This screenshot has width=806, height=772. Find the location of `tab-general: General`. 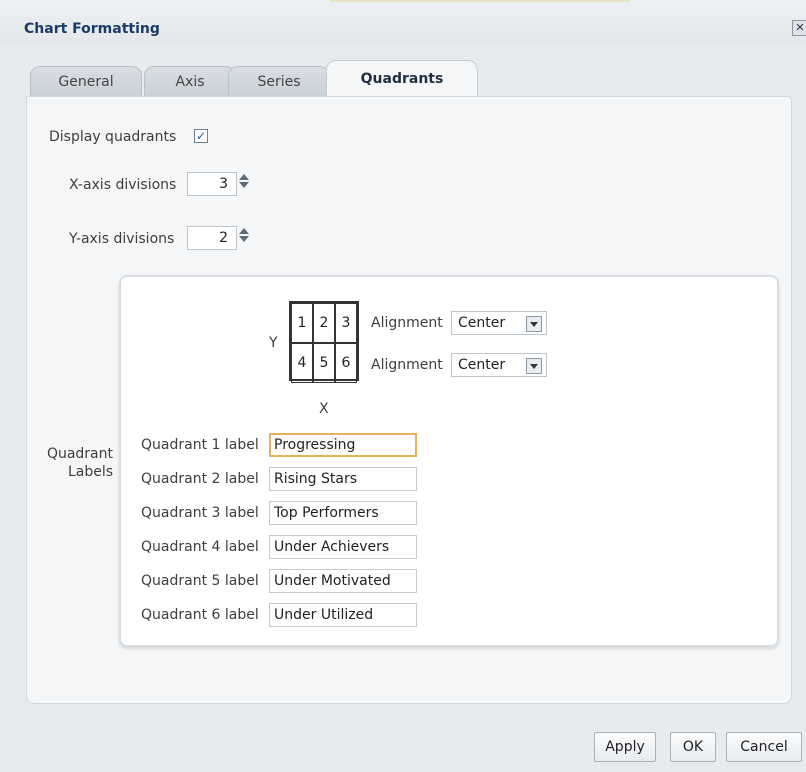

tab-general: General is located at coordinates (86, 81).